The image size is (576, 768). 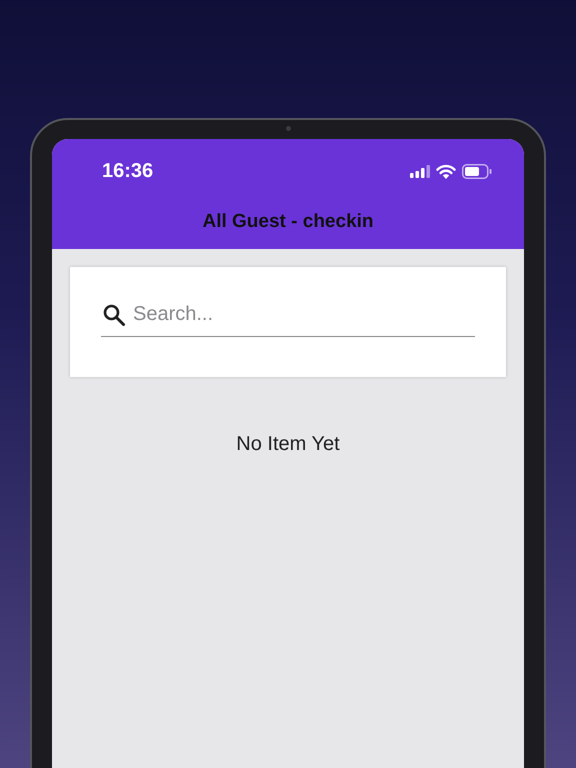 What do you see at coordinates (288, 222) in the screenshot?
I see `page-title: All Guest - checkin` at bounding box center [288, 222].